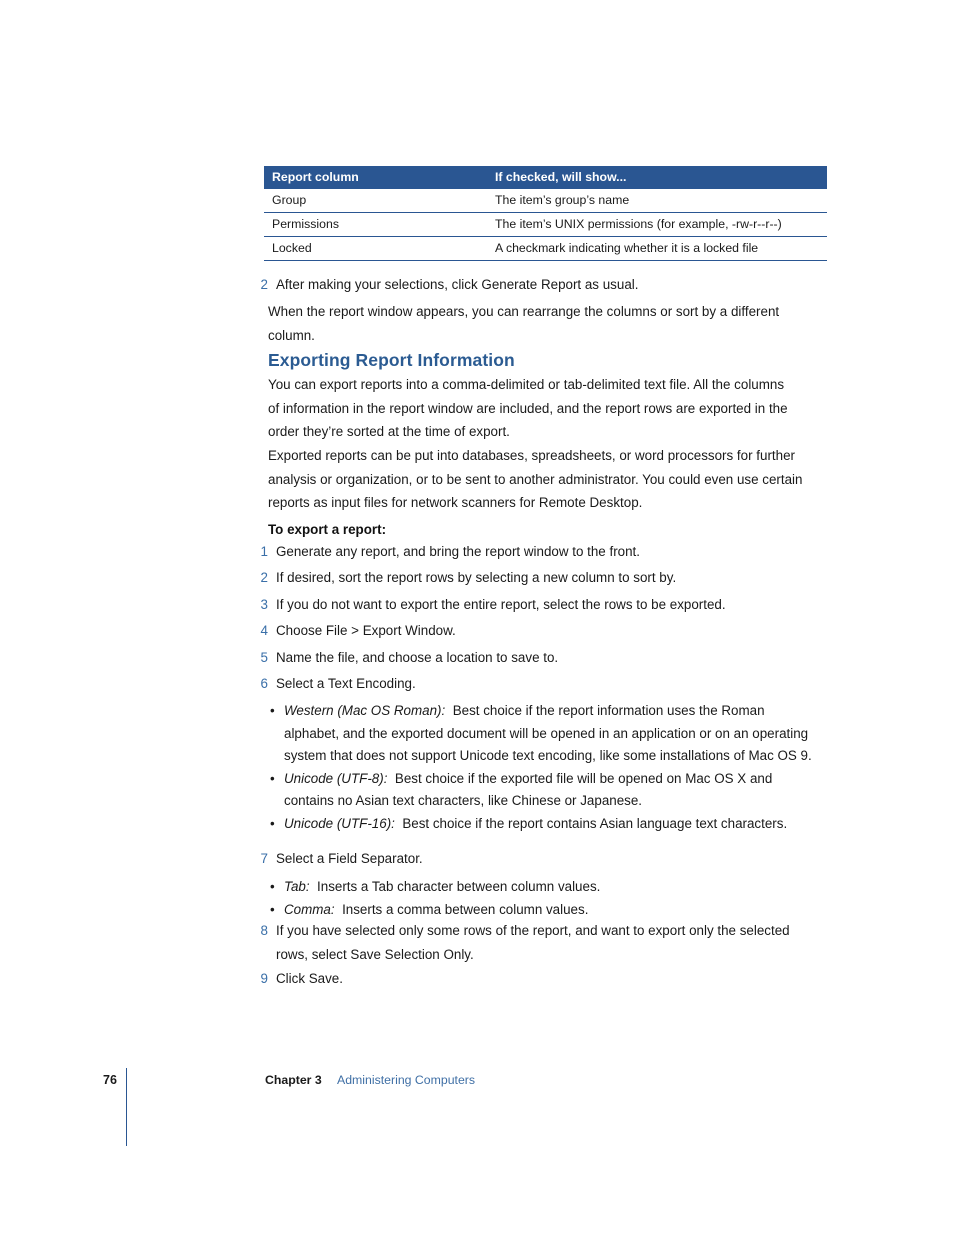 This screenshot has width=954, height=1235. What do you see at coordinates (477, 1113) in the screenshot?
I see `page-footer: 76 Chapter 3 Administering Computers` at bounding box center [477, 1113].